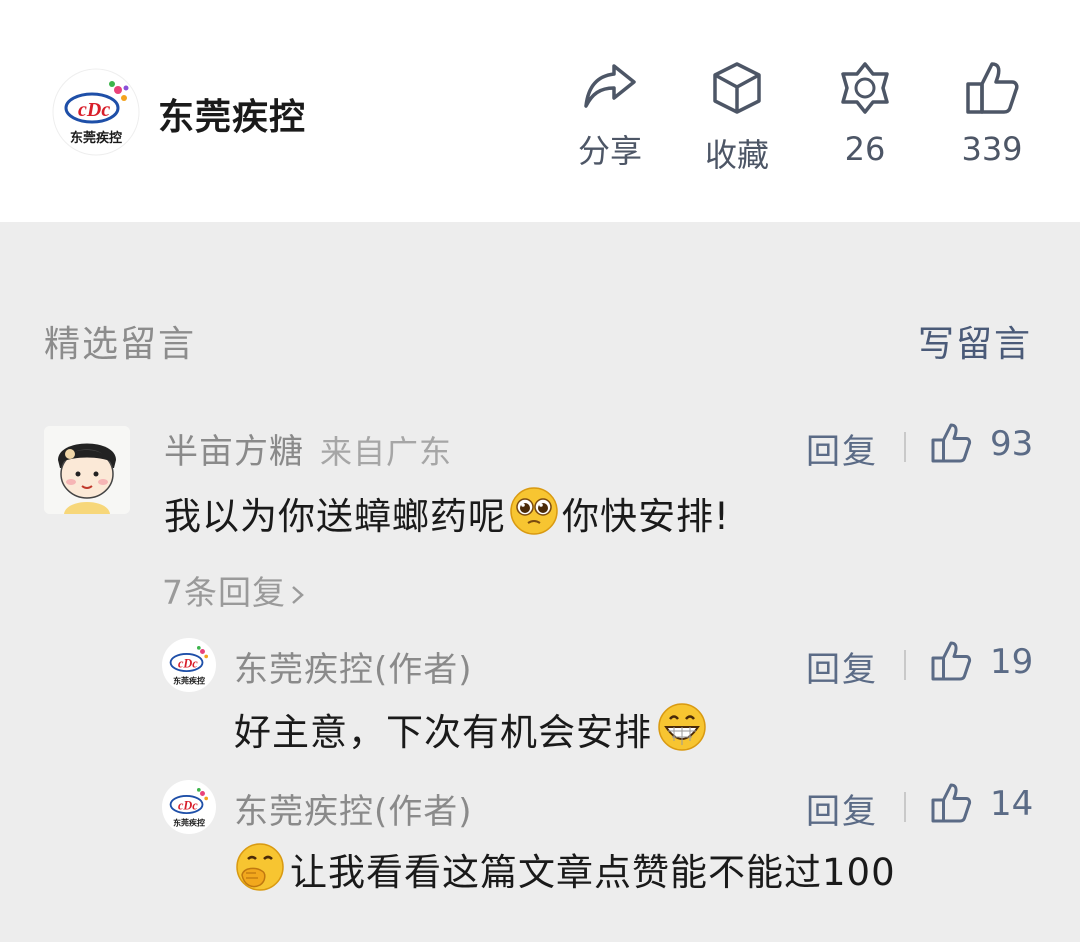 The height and width of the screenshot is (942, 1080). What do you see at coordinates (87, 470) in the screenshot?
I see `commenter-avatar` at bounding box center [87, 470].